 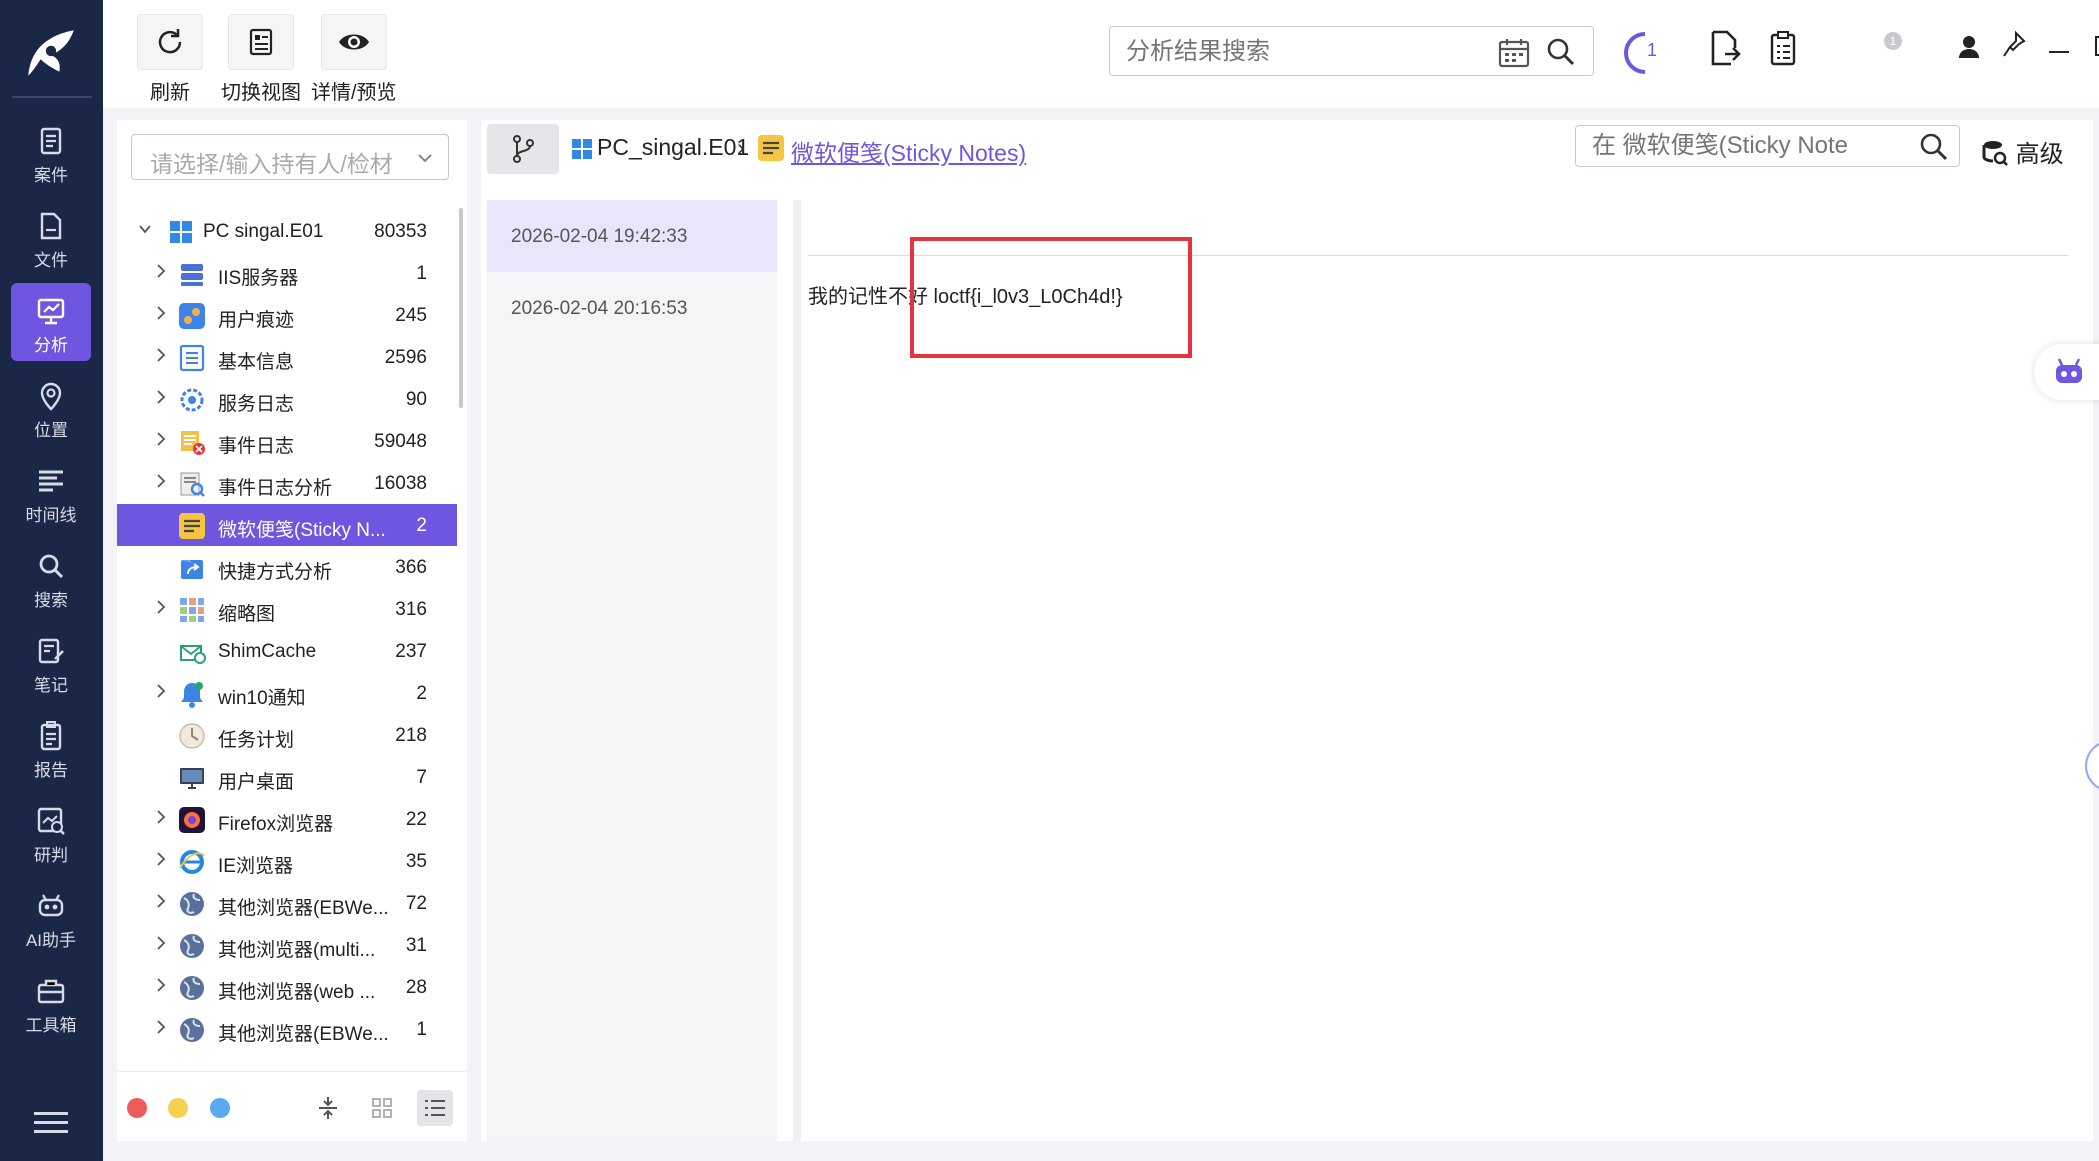 What do you see at coordinates (328, 1108) in the screenshot?
I see `collapse-all-icon` at bounding box center [328, 1108].